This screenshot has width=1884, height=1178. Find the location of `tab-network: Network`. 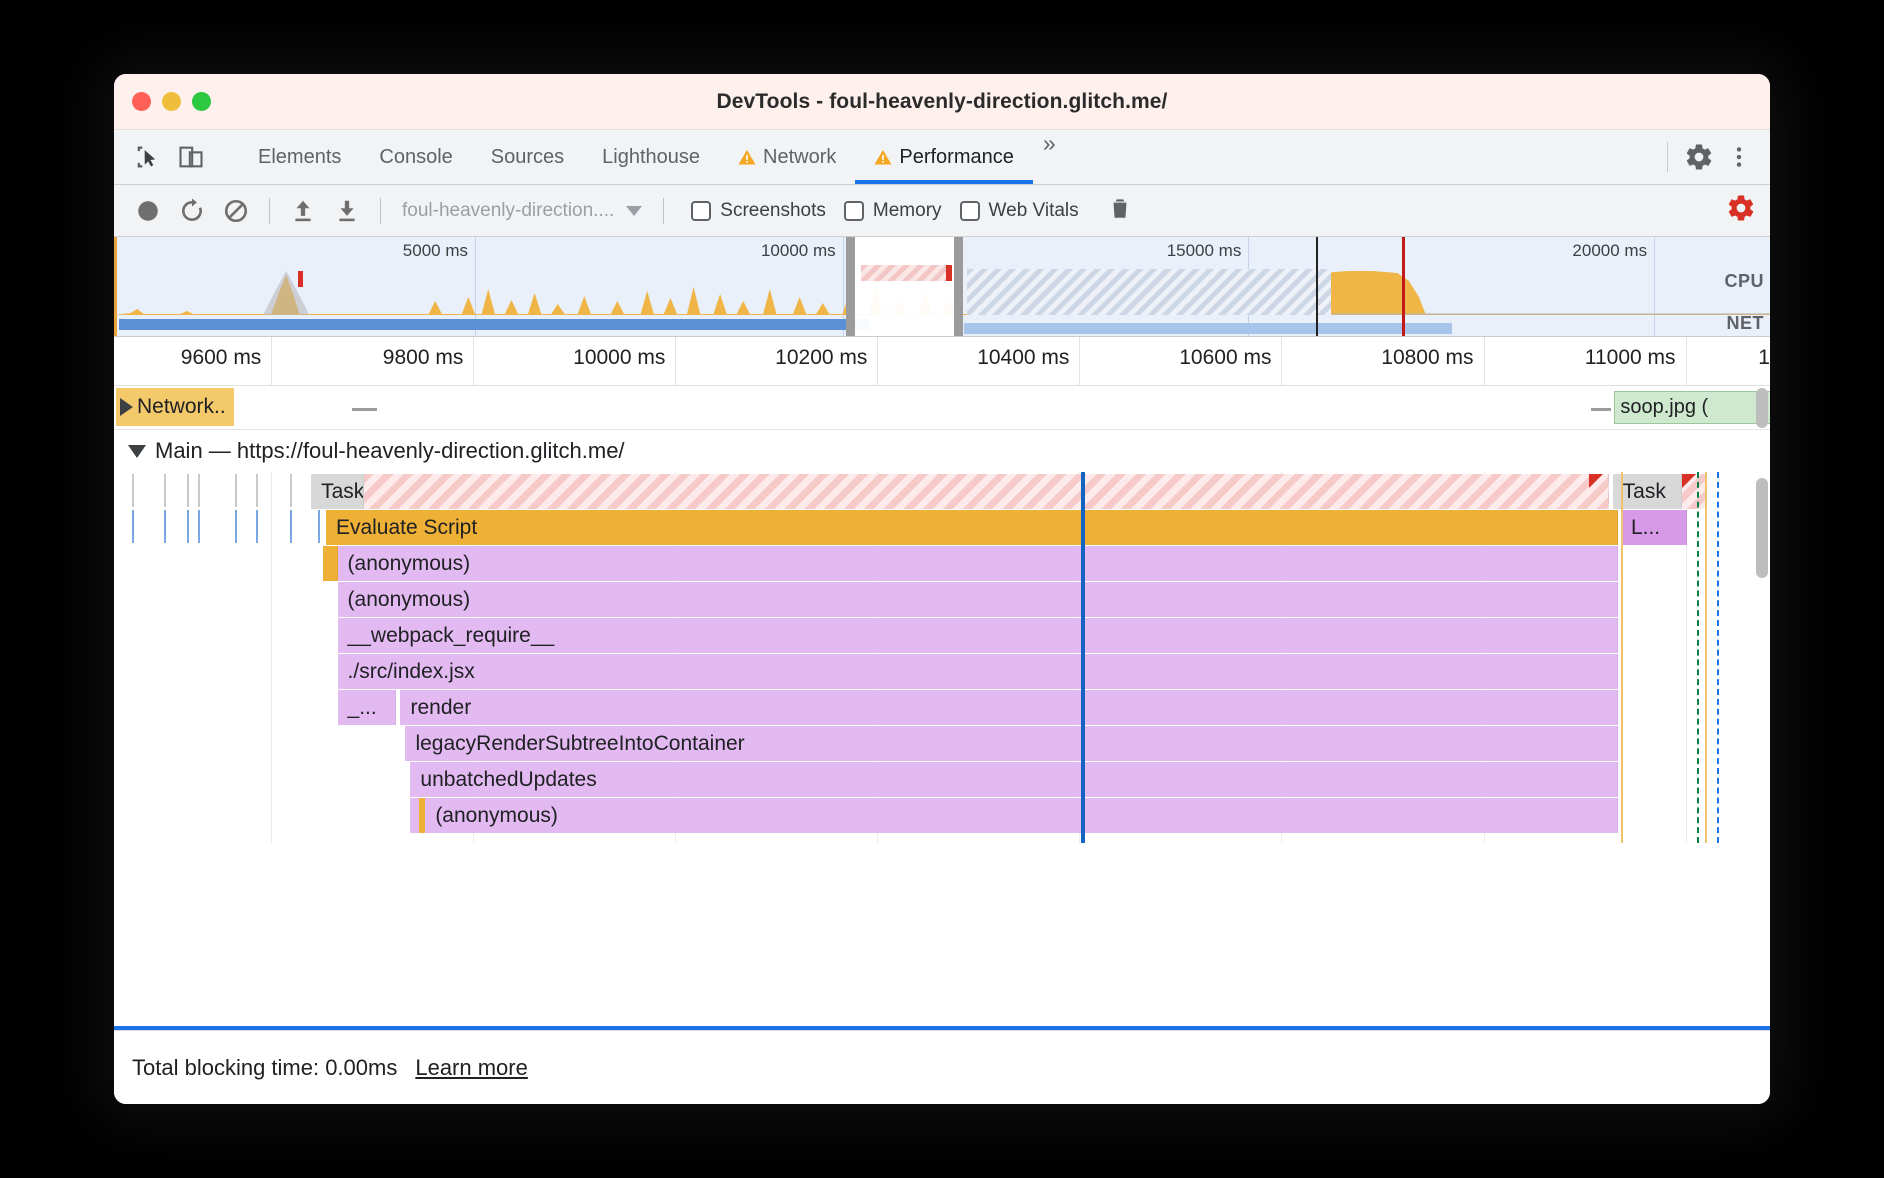

tab-network: Network is located at coordinates (787, 157).